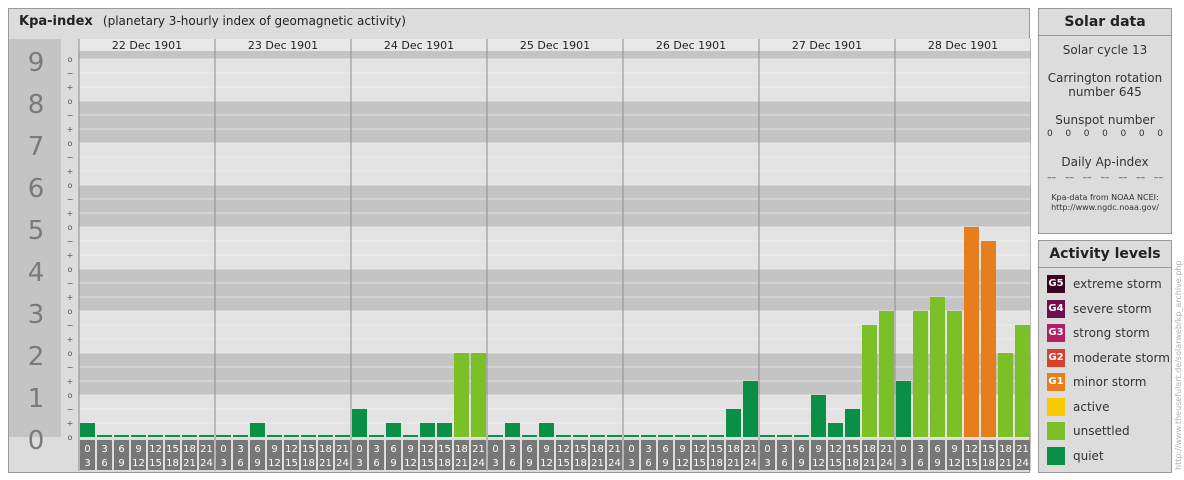  What do you see at coordinates (36, 315) in the screenshot?
I see `y-tick-label: 3` at bounding box center [36, 315].